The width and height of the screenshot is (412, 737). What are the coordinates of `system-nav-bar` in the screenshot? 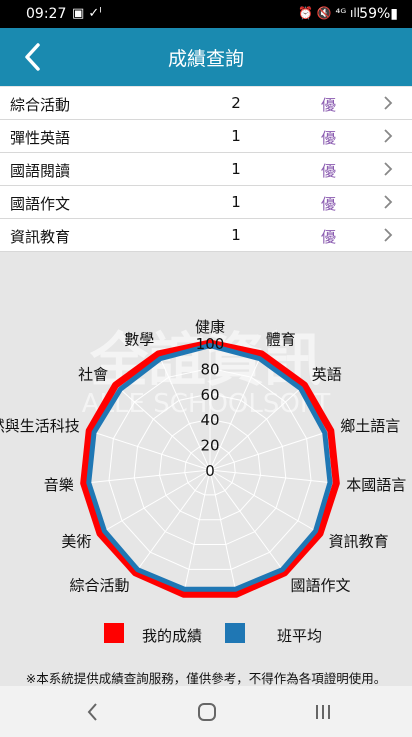 It's located at (206, 711).